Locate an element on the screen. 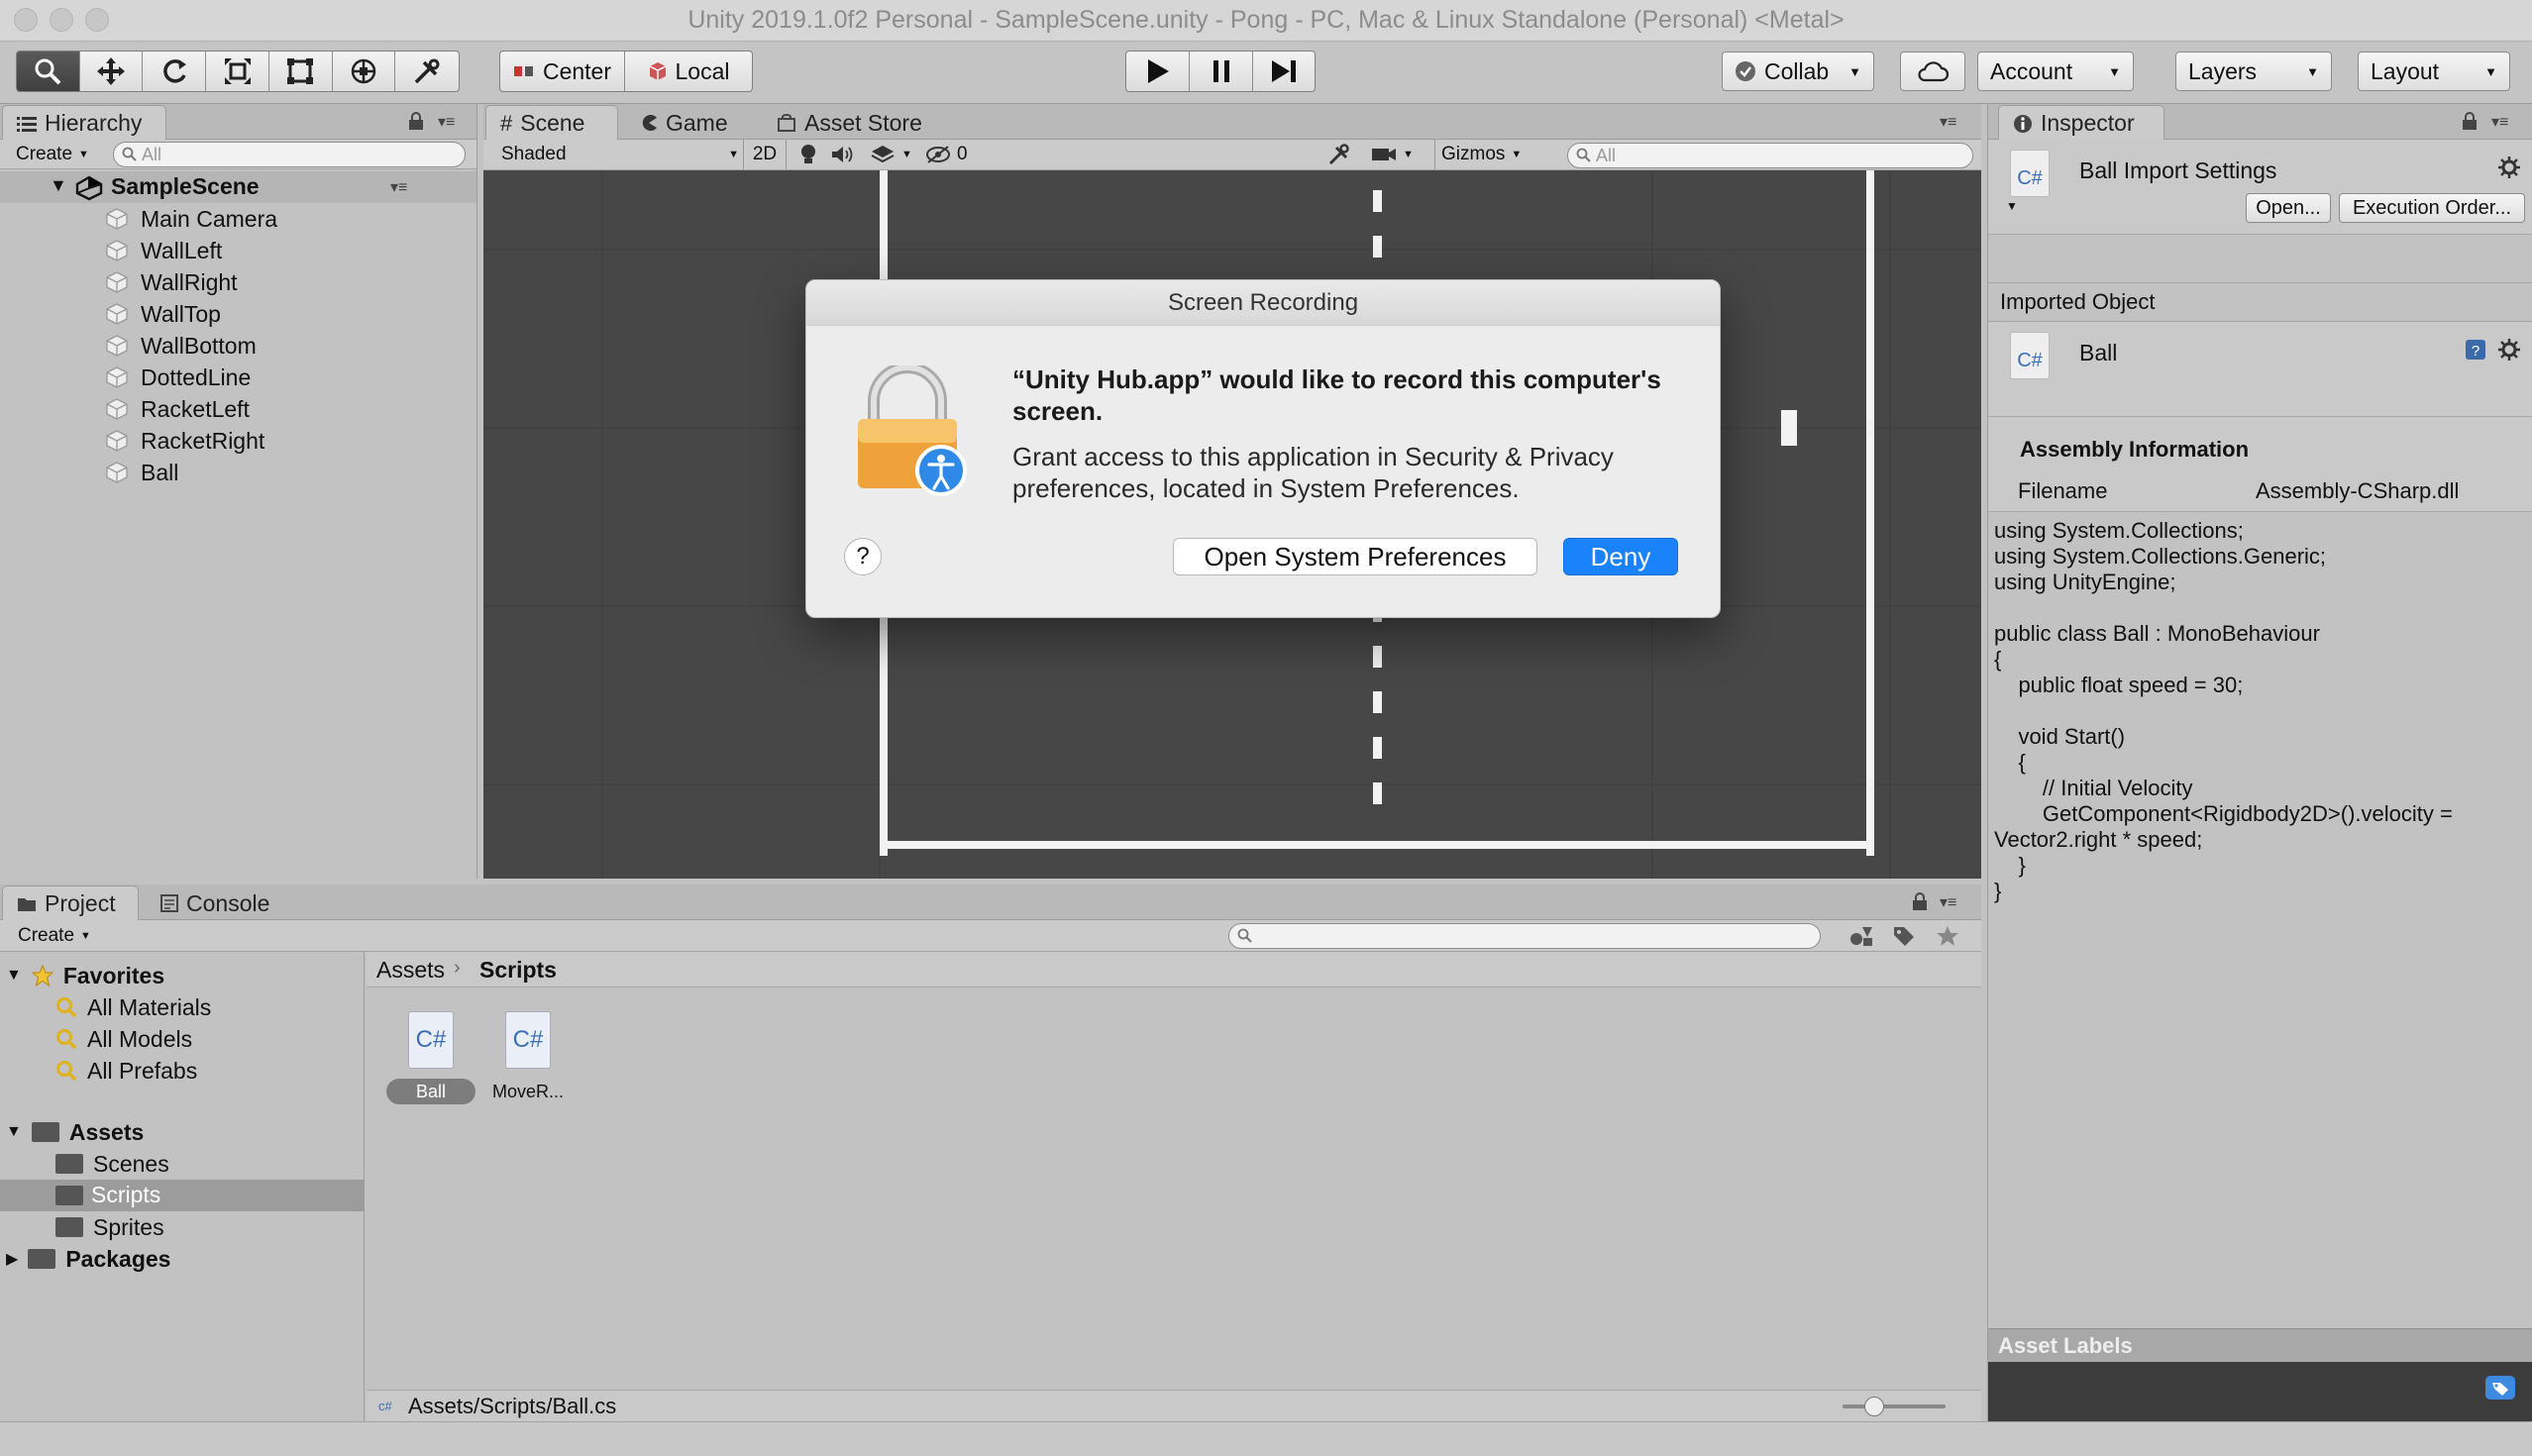  collab-dropdown: Collab ▼ is located at coordinates (1798, 71).